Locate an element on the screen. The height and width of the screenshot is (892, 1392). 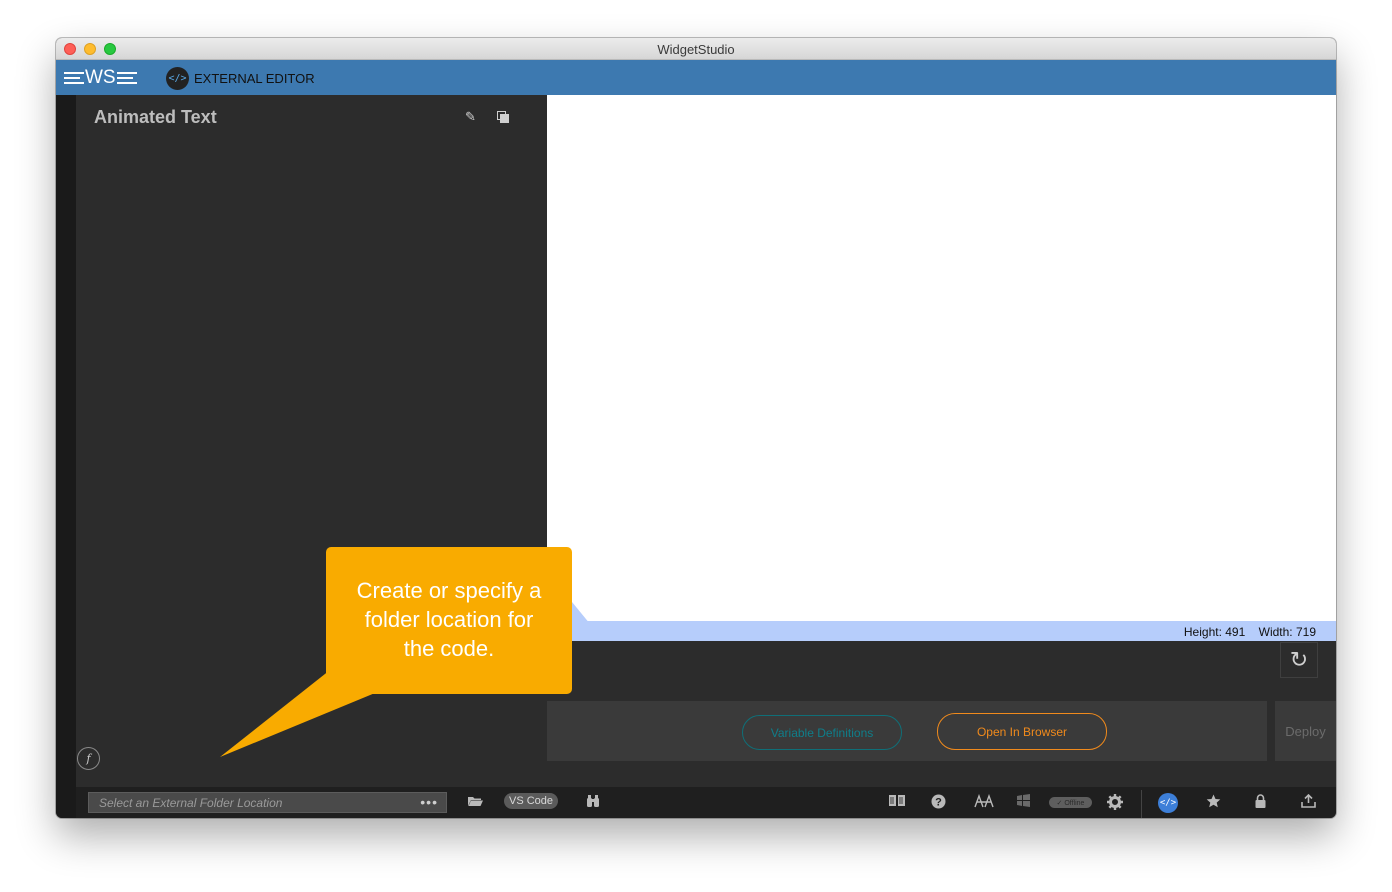
size-readout: Height: 491 Width: 719 is located at coordinates (1245, 632).